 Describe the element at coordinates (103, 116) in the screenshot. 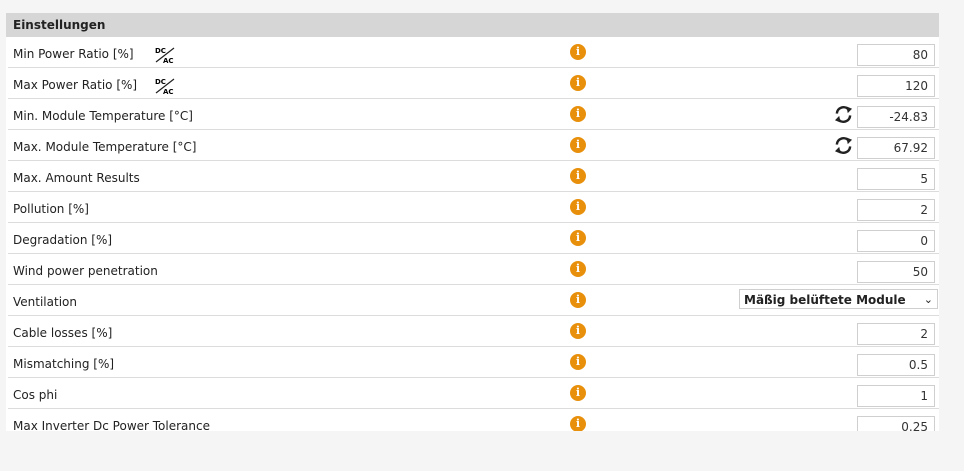

I see `setting-label: Min. Module Temperature [°C]` at that location.